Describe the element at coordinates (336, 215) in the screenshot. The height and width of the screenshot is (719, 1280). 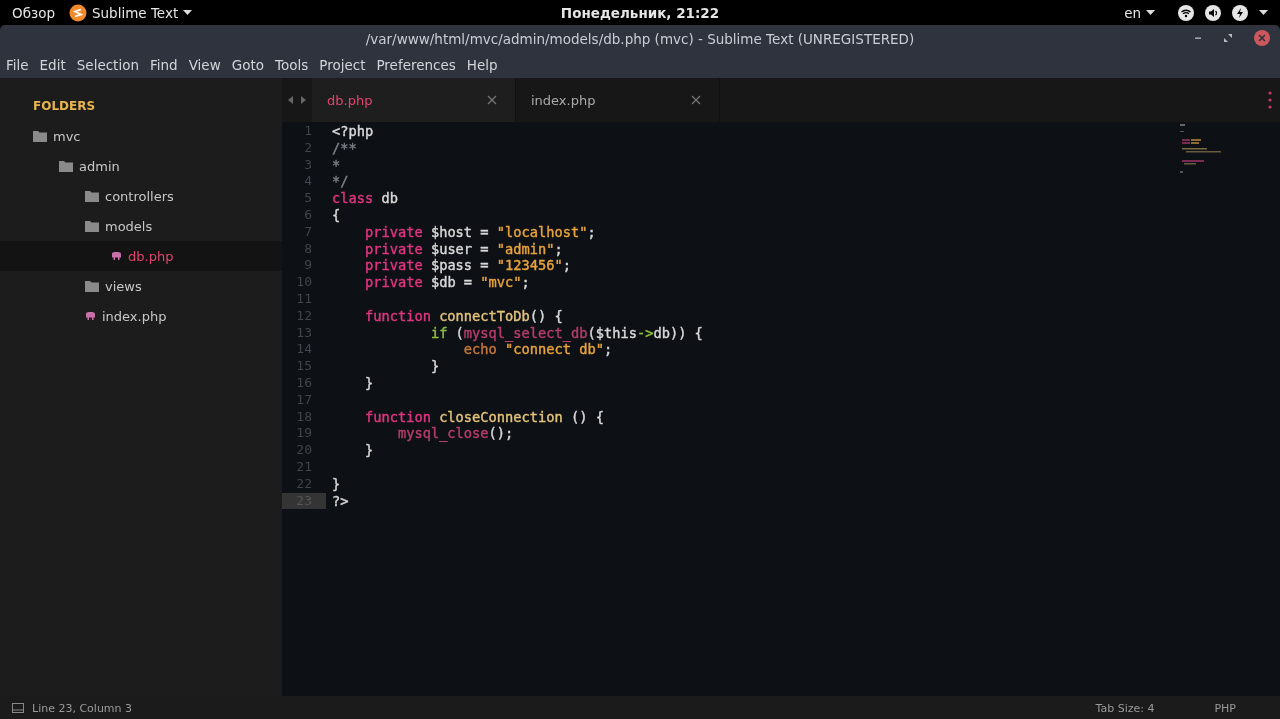
I see `code-line: {` at that location.